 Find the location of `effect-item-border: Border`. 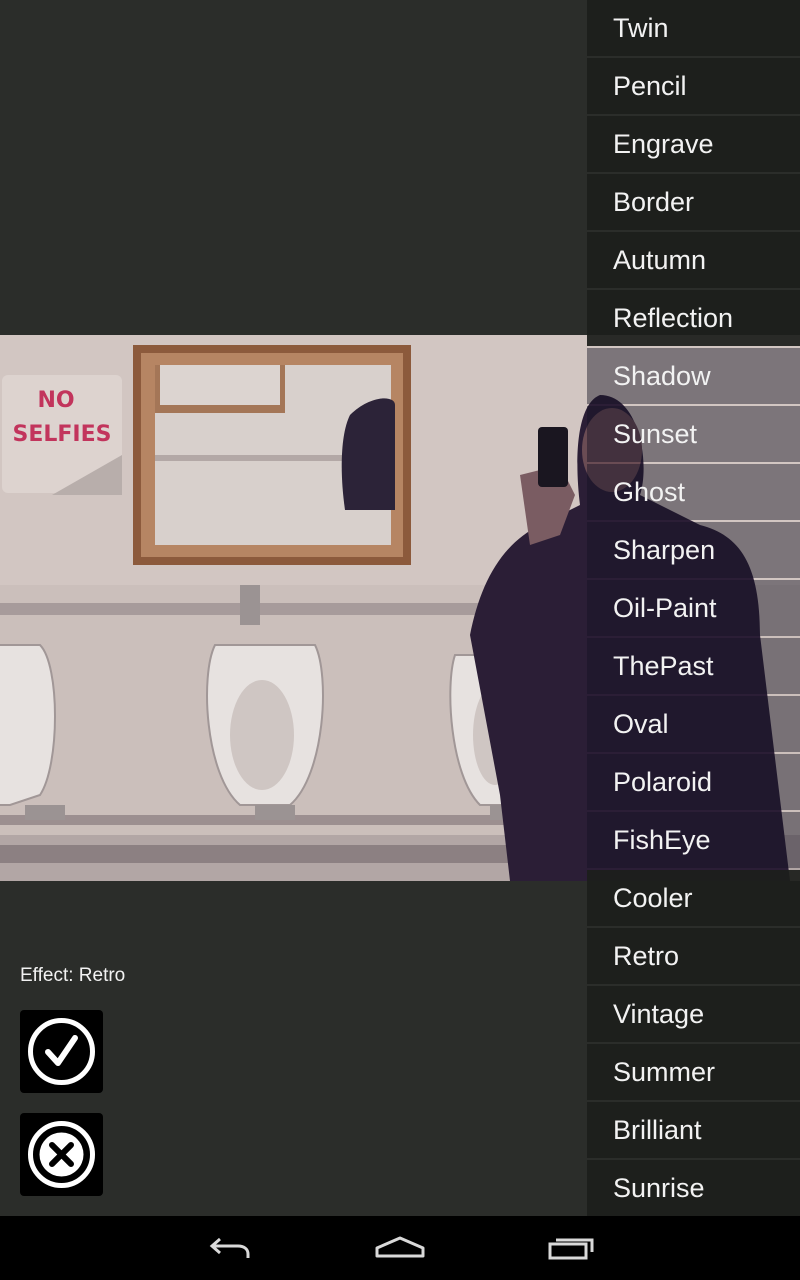

effect-item-border: Border is located at coordinates (693, 202).